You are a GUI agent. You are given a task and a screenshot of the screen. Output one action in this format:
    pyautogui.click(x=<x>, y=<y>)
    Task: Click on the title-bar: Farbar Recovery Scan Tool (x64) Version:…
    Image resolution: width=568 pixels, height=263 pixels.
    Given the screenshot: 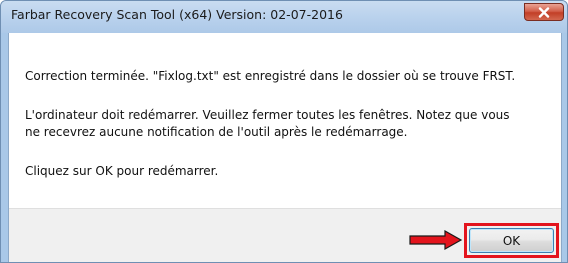 What is the action you would take?
    pyautogui.click(x=284, y=17)
    